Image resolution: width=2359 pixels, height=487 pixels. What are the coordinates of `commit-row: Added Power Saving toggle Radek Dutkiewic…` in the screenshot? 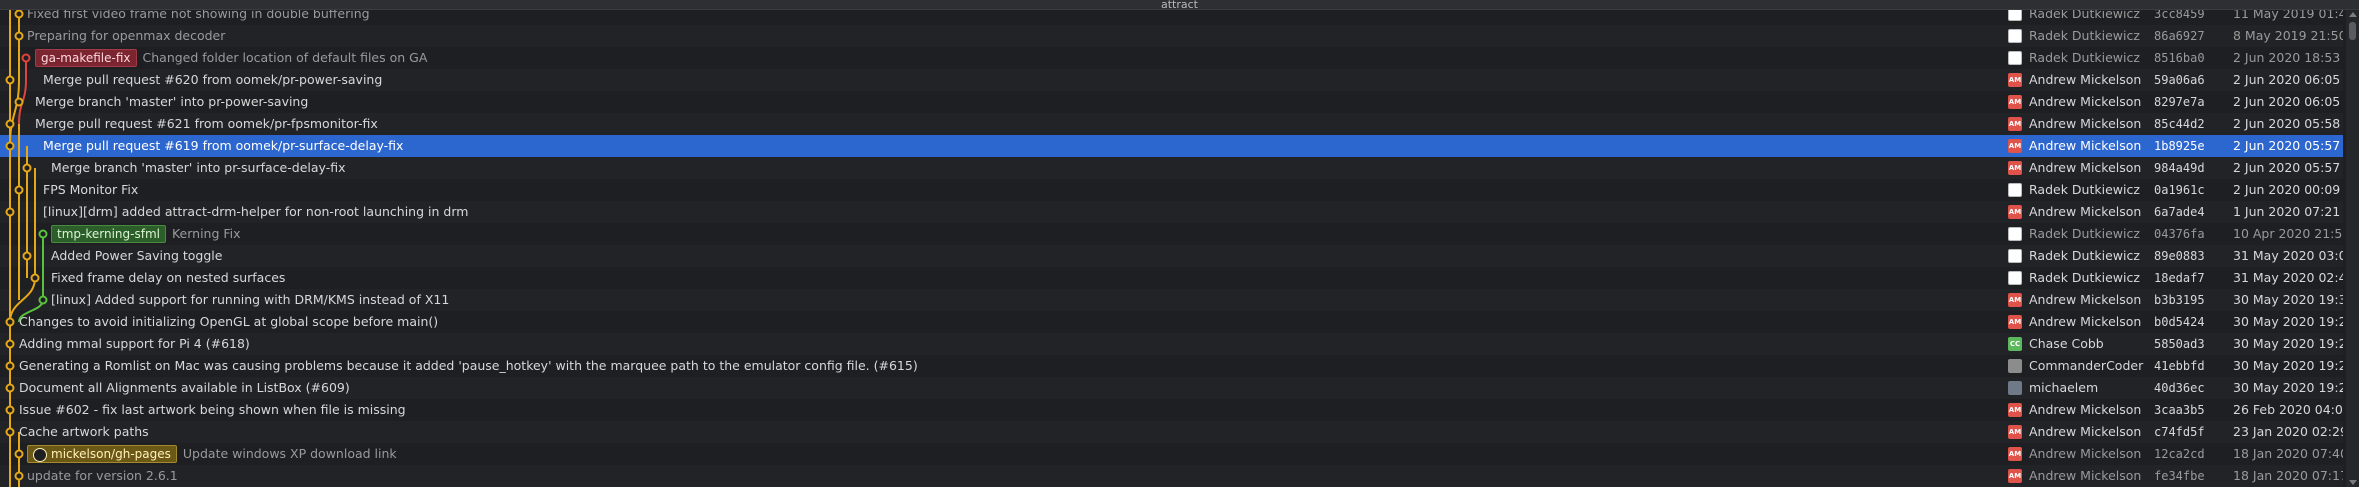 It's located at (1171, 256).